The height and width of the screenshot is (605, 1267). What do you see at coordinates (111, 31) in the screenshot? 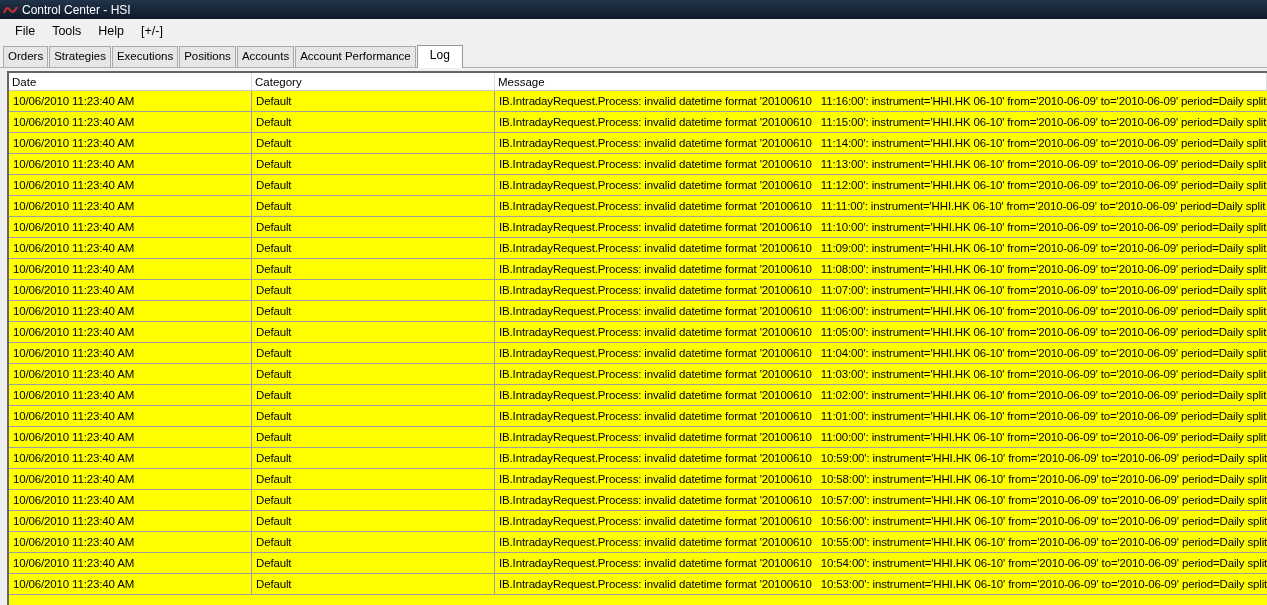
I see `menu-item: Help` at bounding box center [111, 31].